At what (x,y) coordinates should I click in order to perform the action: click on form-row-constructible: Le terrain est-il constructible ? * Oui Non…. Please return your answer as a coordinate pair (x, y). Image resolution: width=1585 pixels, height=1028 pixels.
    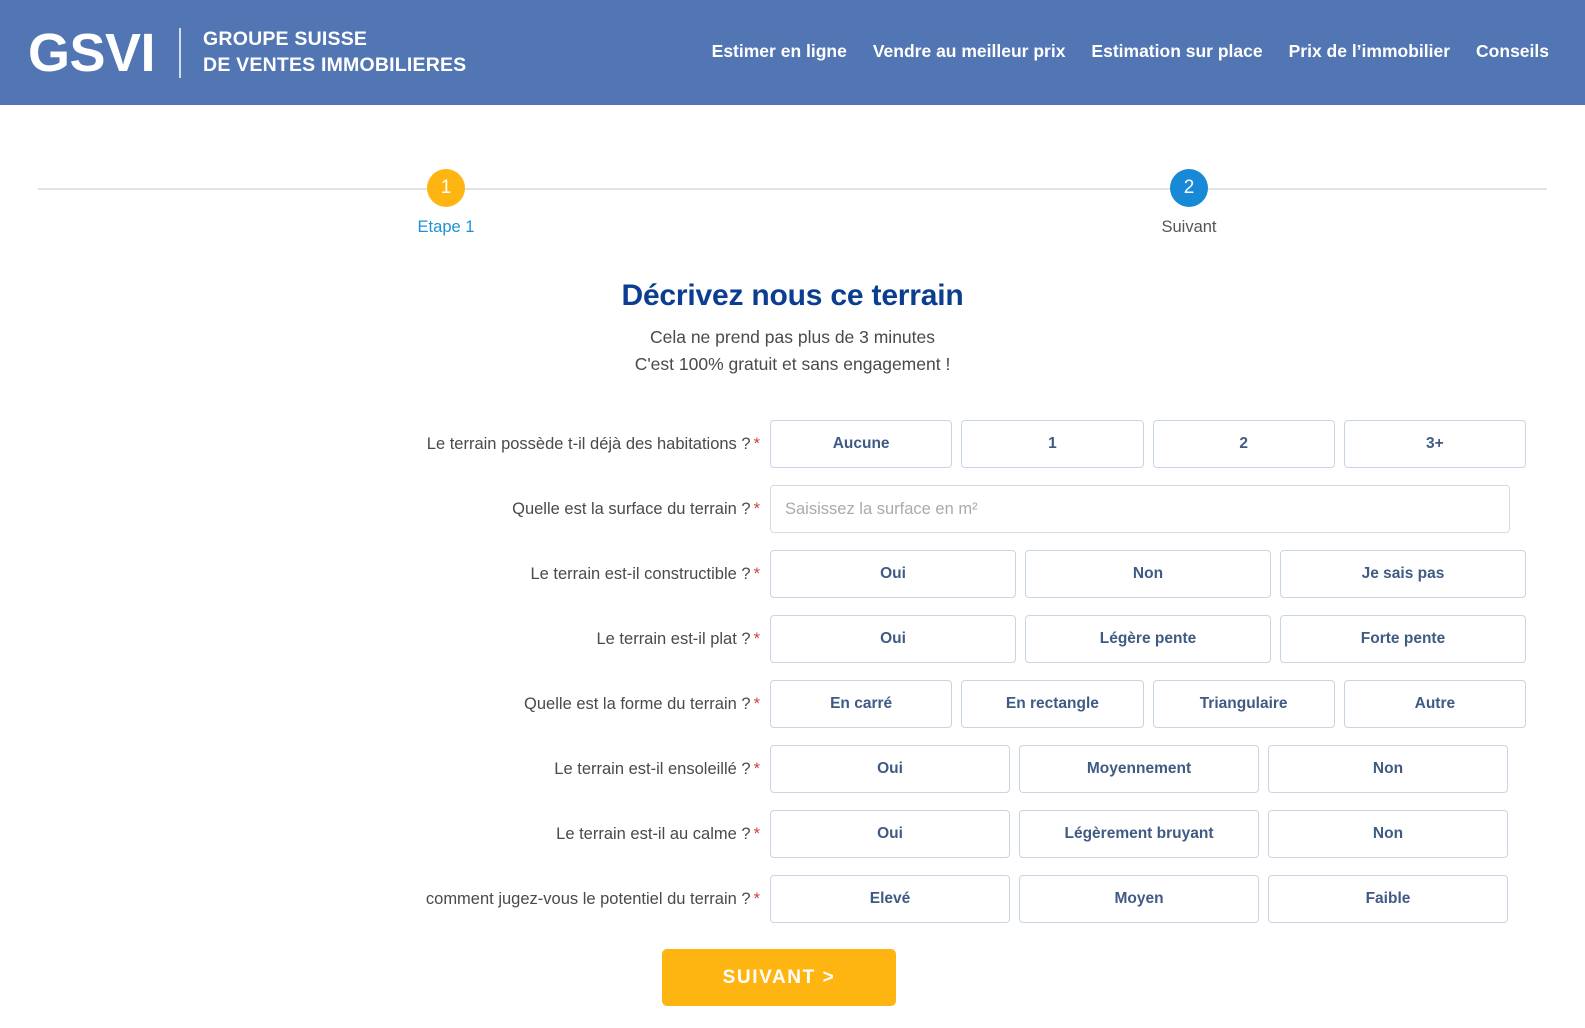
    Looking at the image, I should click on (792, 574).